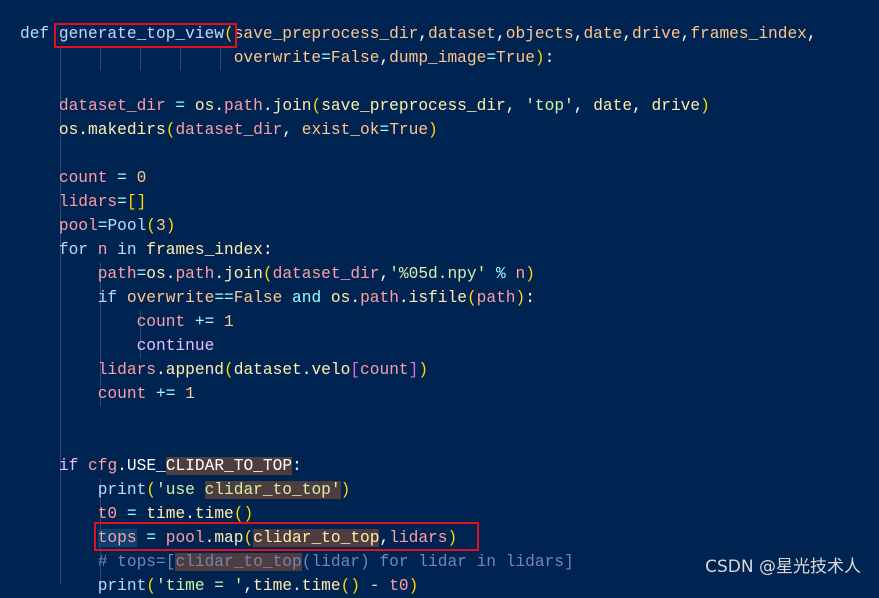 This screenshot has height=598, width=879. I want to click on code-token: 3, so click(161, 226).